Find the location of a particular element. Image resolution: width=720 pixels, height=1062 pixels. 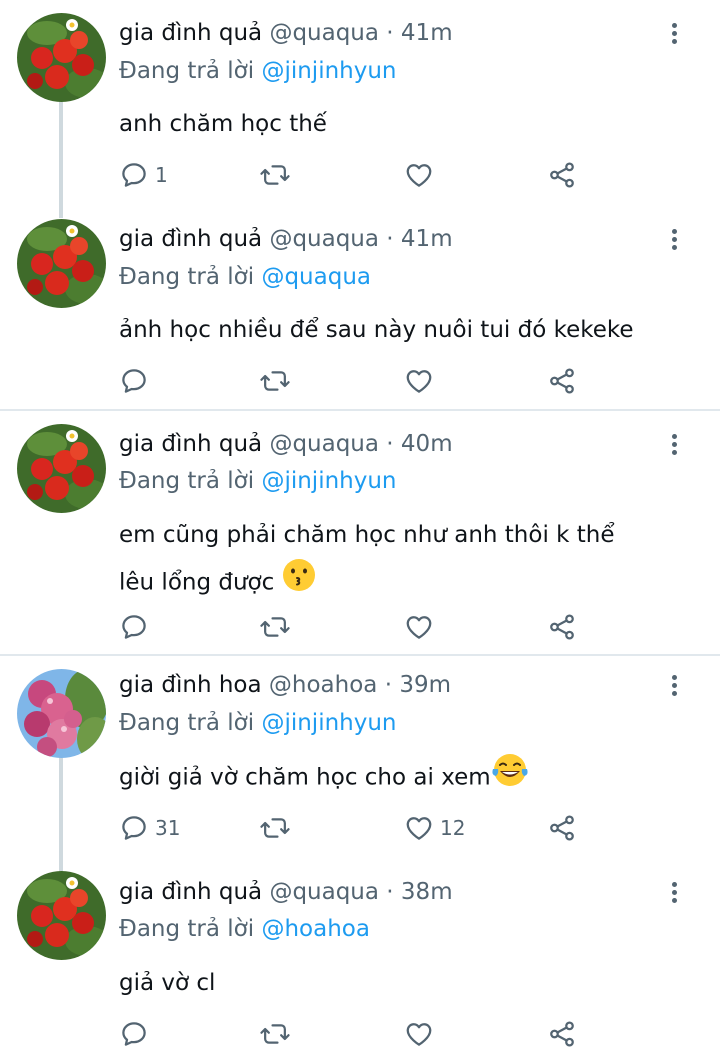

tweet-header: gia đình hoa @hoahoa · 39m is located at coordinates (285, 687).